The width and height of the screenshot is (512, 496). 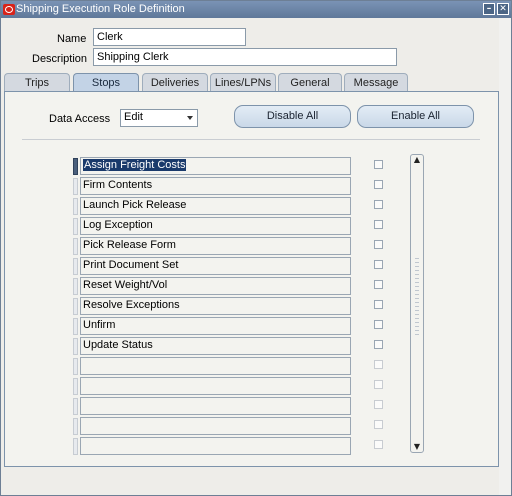 I want to click on action-row: Log Exception, so click(x=194, y=226).